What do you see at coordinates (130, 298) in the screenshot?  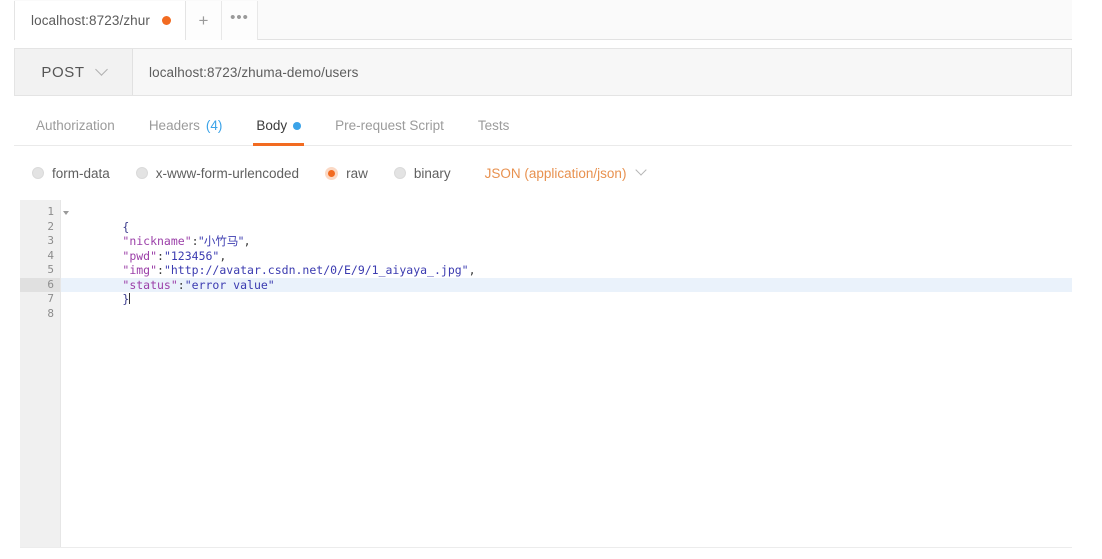 I see `text-caret` at bounding box center [130, 298].